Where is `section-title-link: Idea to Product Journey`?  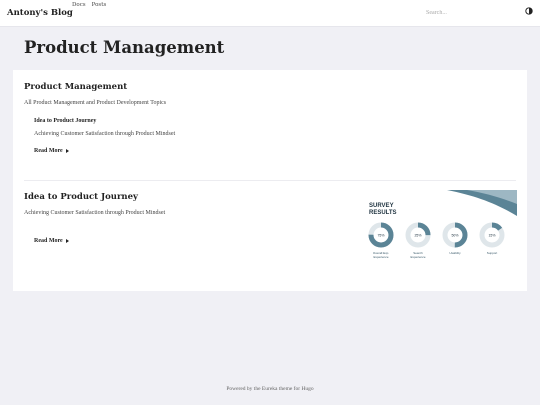 section-title-link: Idea to Product Journey is located at coordinates (94, 197).